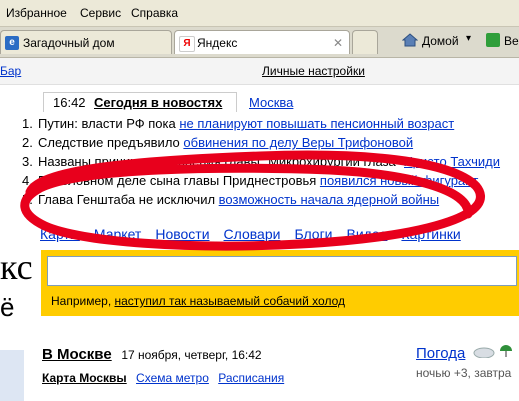 The height and width of the screenshot is (401, 519). I want to click on search-example-link: наступил так называемый собачий холод, so click(229, 301).